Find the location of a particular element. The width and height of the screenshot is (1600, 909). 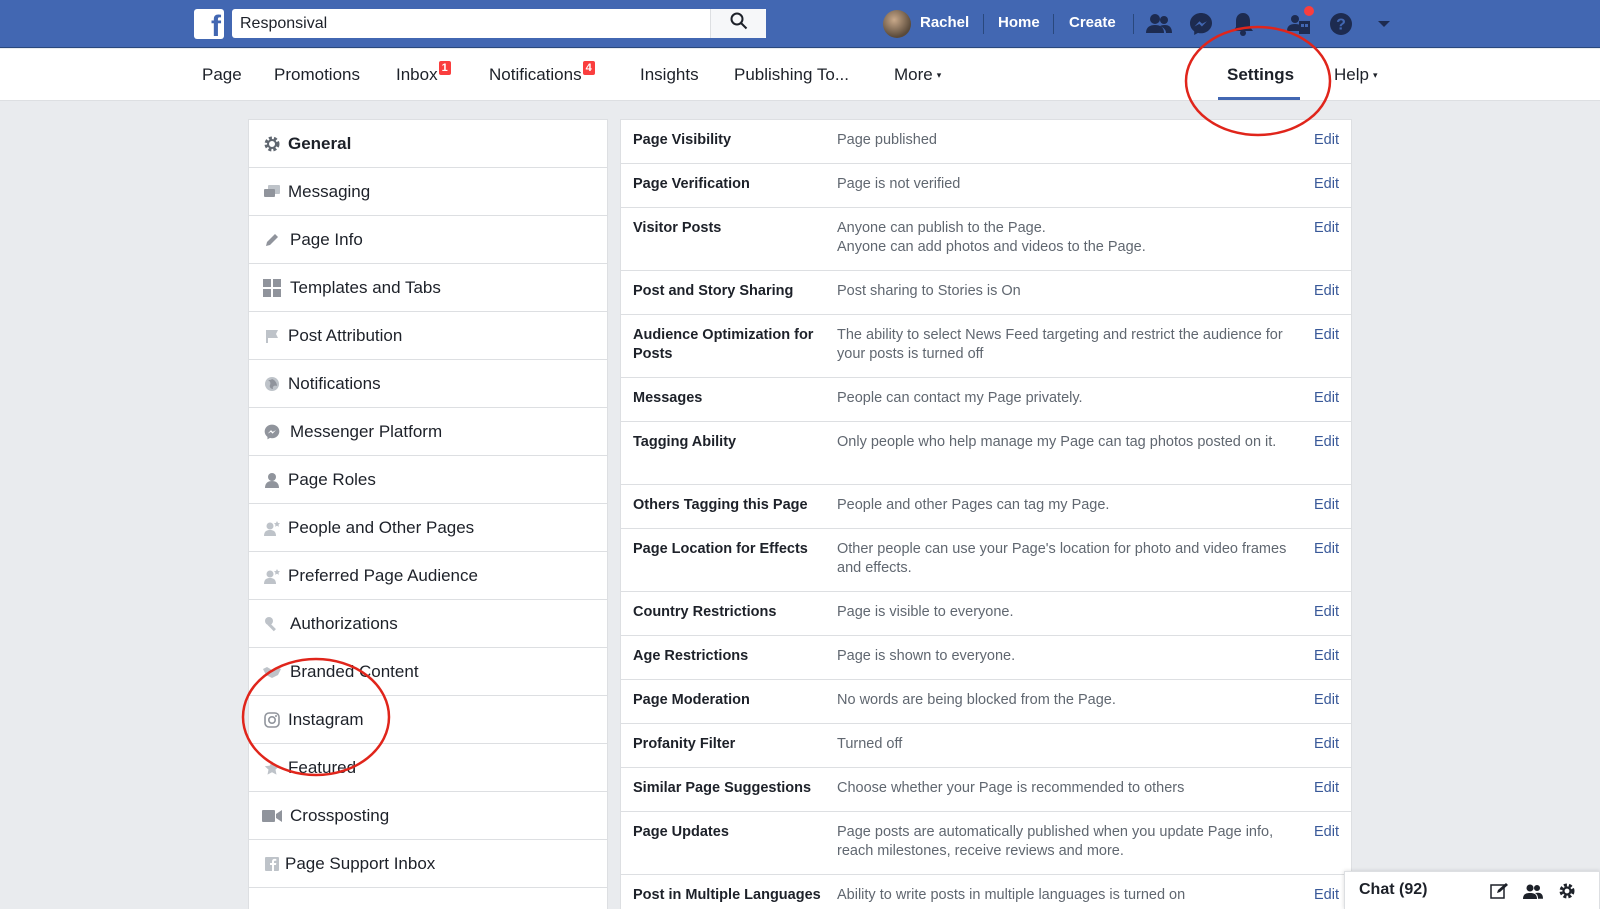

sidebar-item-label: Authorizations is located at coordinates (344, 623).